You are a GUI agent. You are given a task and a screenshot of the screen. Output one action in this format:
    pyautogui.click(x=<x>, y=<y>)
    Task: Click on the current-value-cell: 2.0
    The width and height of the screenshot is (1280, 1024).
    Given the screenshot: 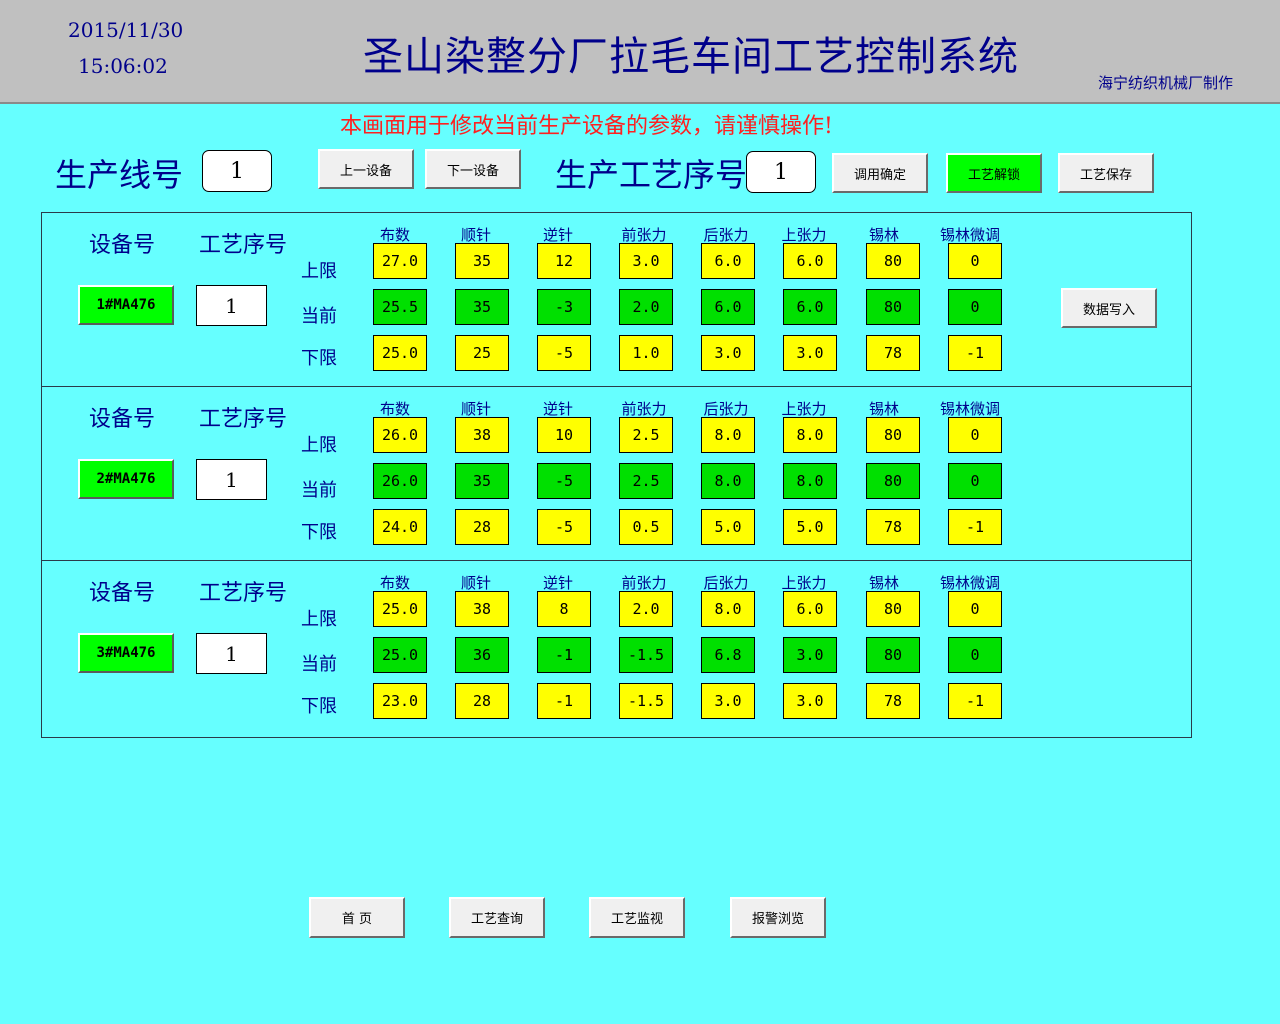 What is the action you would take?
    pyautogui.click(x=646, y=307)
    